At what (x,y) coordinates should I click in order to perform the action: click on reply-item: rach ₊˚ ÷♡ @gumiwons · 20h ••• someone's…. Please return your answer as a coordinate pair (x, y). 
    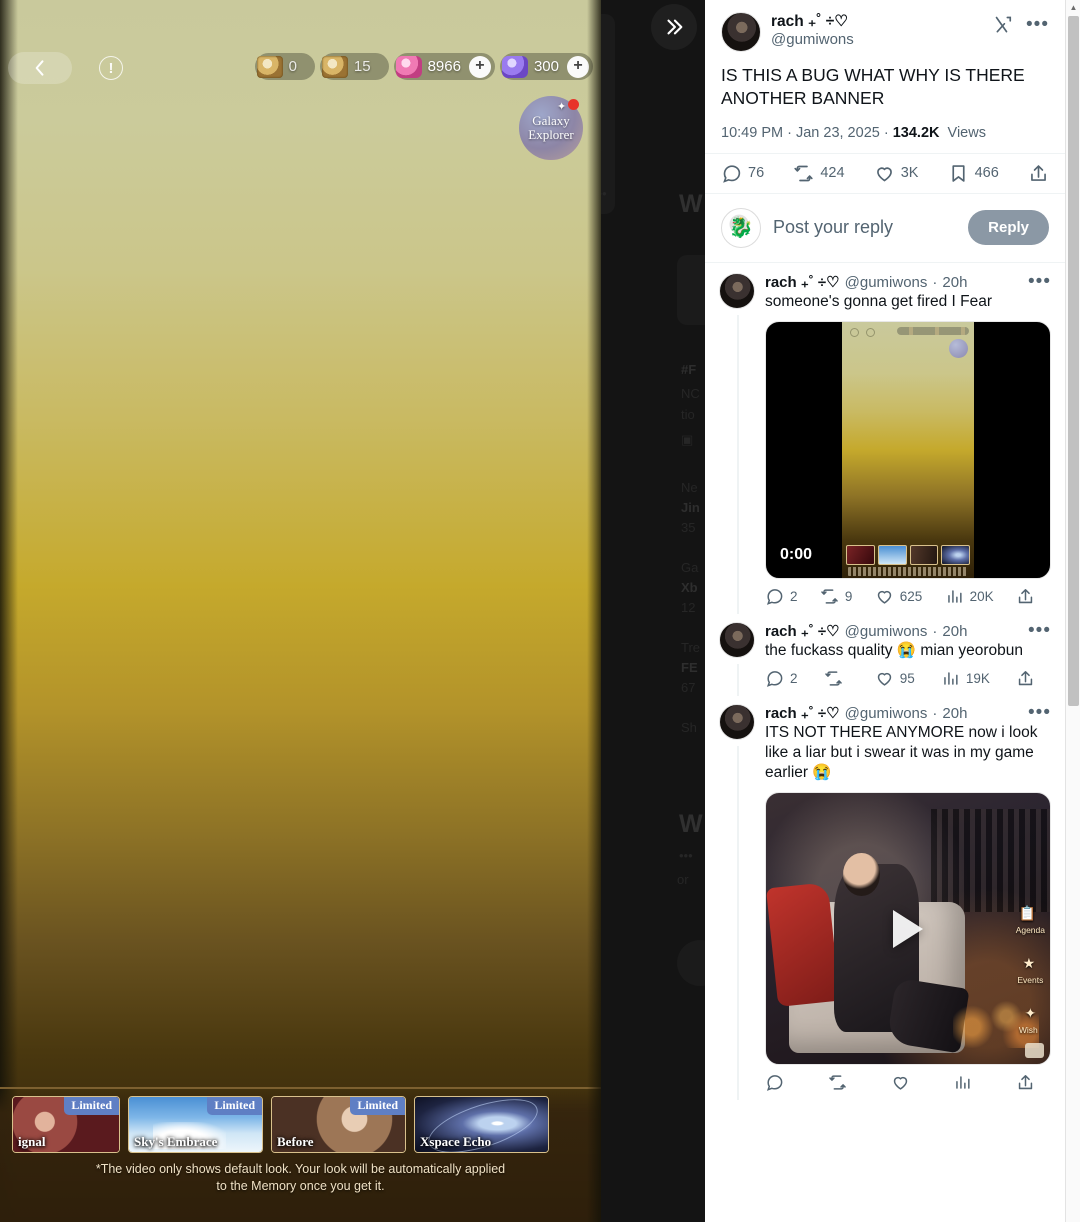
    Looking at the image, I should click on (885, 438).